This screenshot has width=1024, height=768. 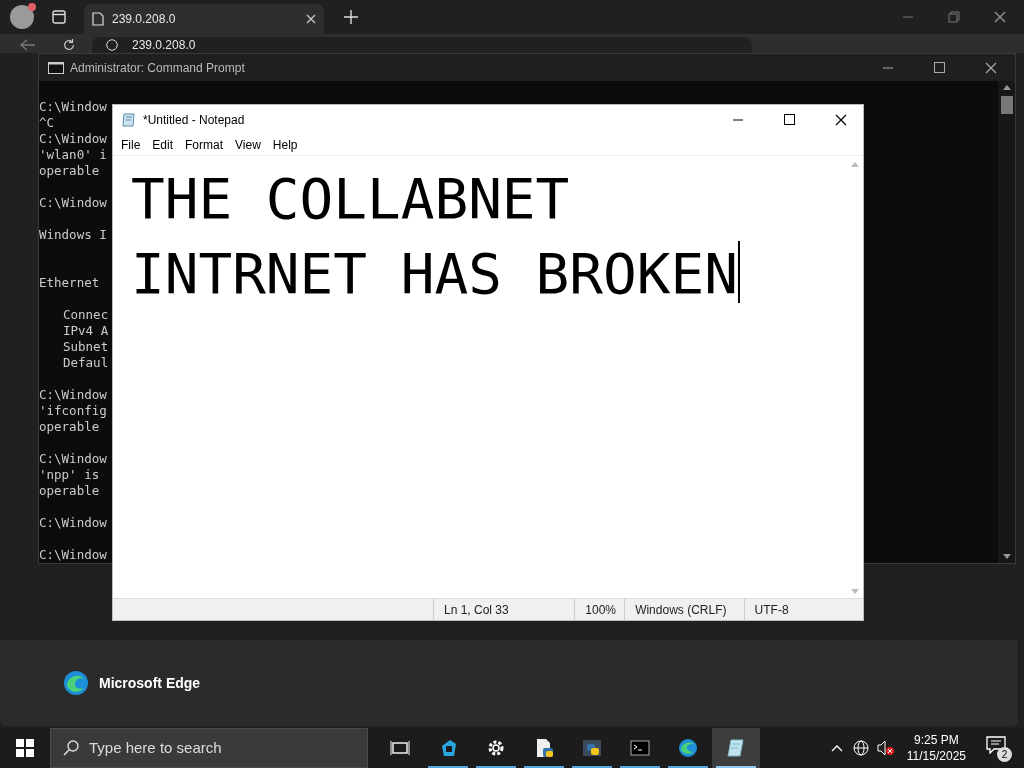 I want to click on document-text: THE COLLABNET INTRNET HAS BROKEN, so click(x=434, y=236).